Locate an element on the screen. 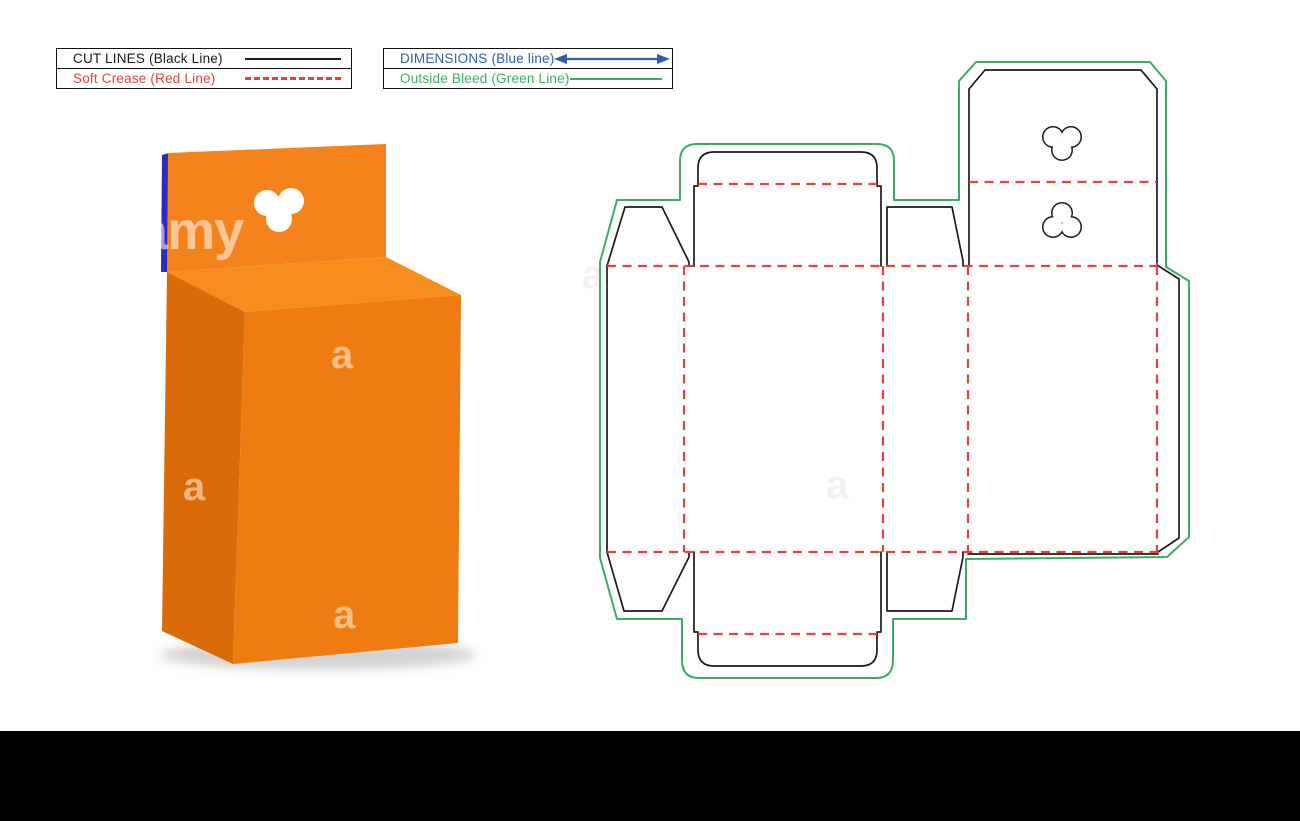  footer-bar: alamy Image ID: 2RBAN5X www.alamy.com is located at coordinates (650, 776).